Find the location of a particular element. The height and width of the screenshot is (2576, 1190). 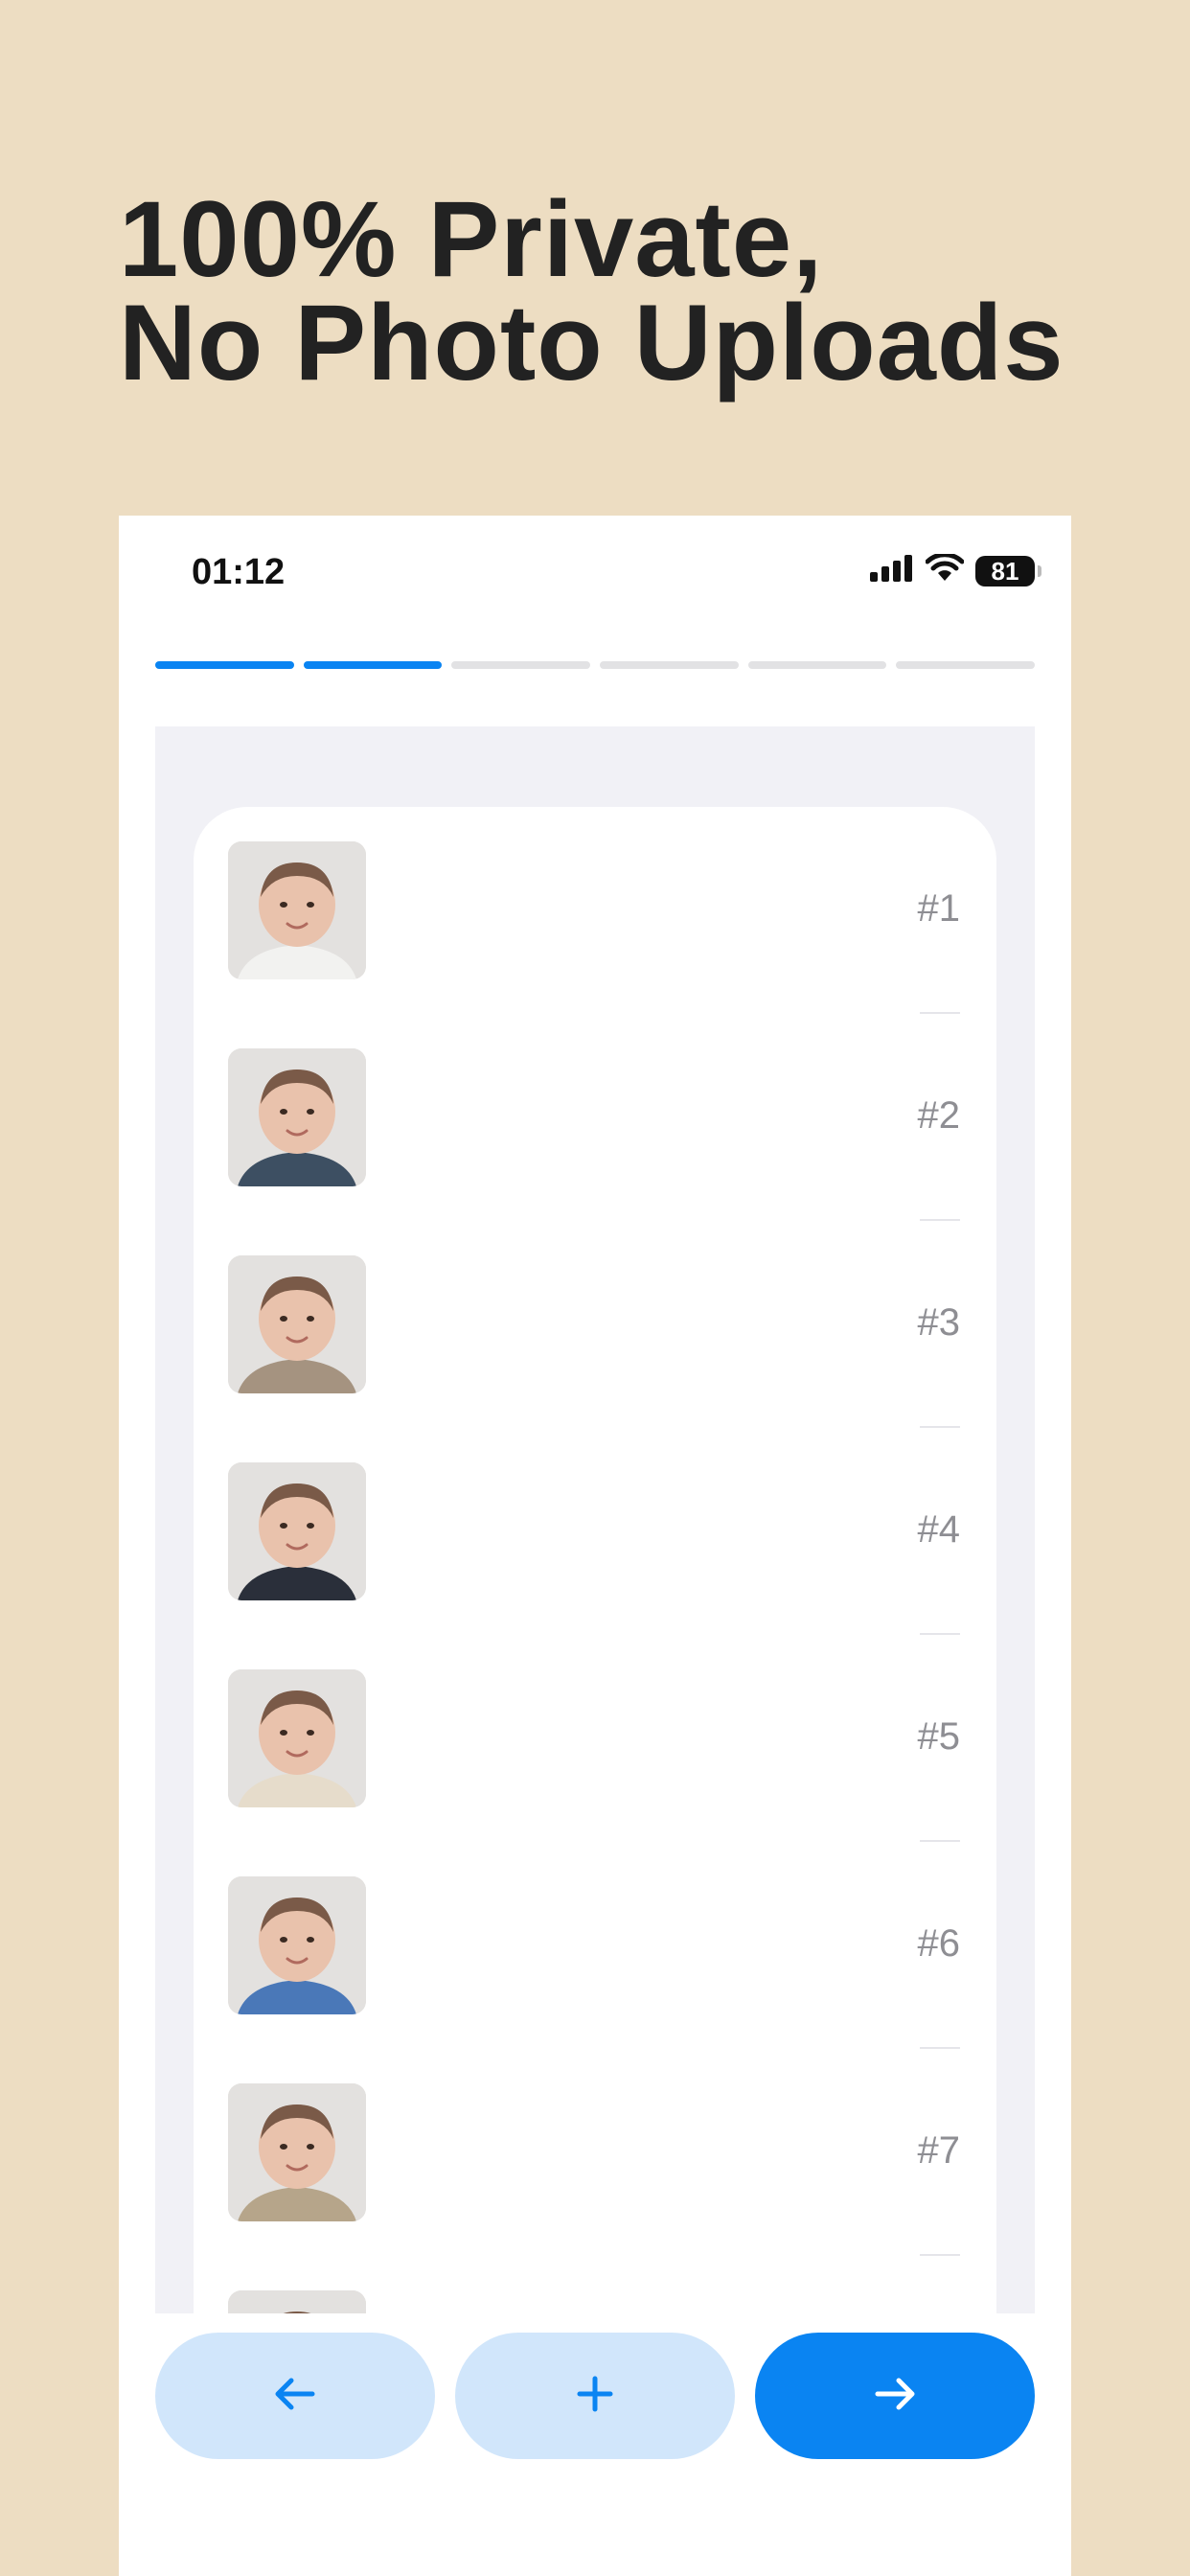

photo-index-label: #7 is located at coordinates (939, 2150).